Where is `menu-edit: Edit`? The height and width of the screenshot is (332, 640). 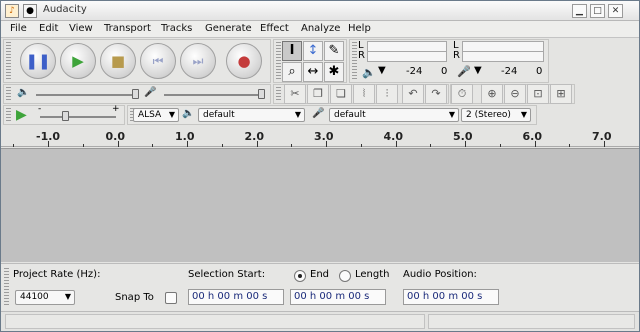 menu-edit: Edit is located at coordinates (48, 28).